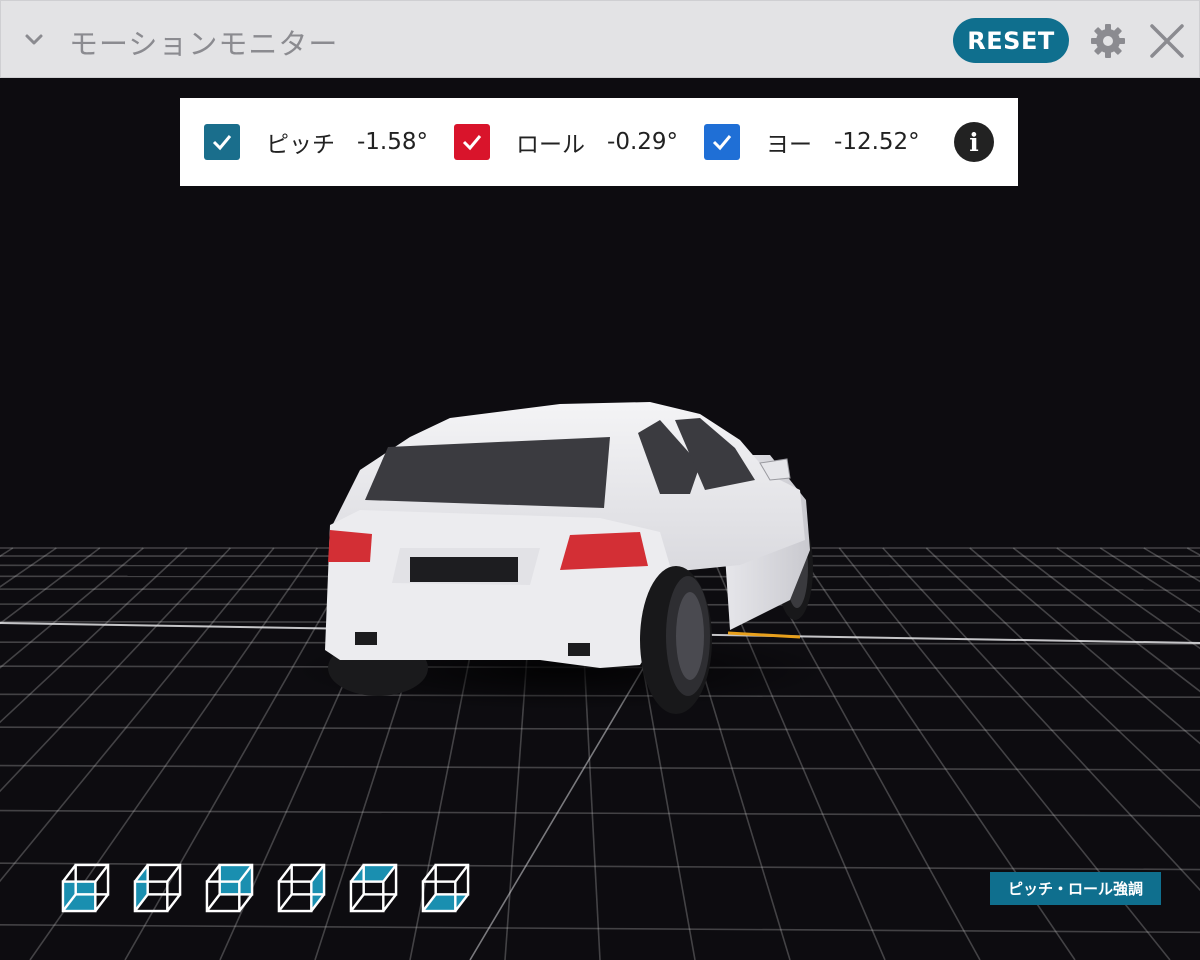  I want to click on pitch-roll-emphasis-button: ピッチ・ロール強調, so click(1075, 888).